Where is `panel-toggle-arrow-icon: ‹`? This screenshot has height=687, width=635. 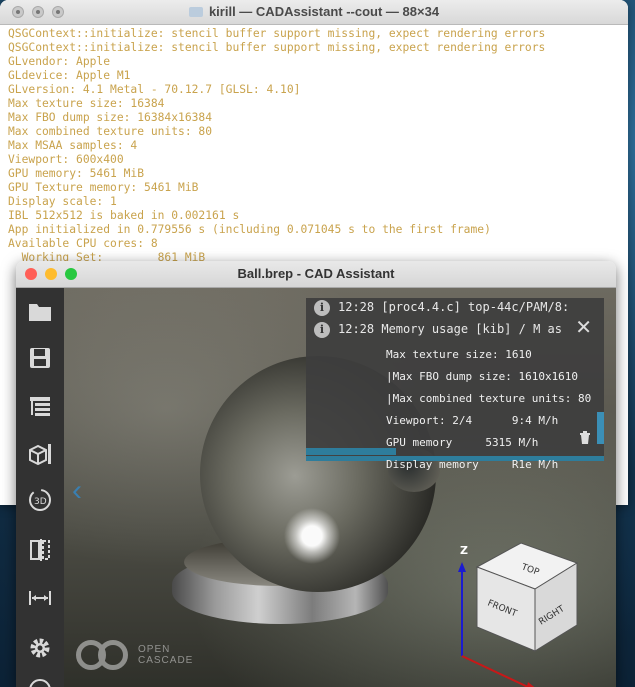 panel-toggle-arrow-icon: ‹ is located at coordinates (77, 491).